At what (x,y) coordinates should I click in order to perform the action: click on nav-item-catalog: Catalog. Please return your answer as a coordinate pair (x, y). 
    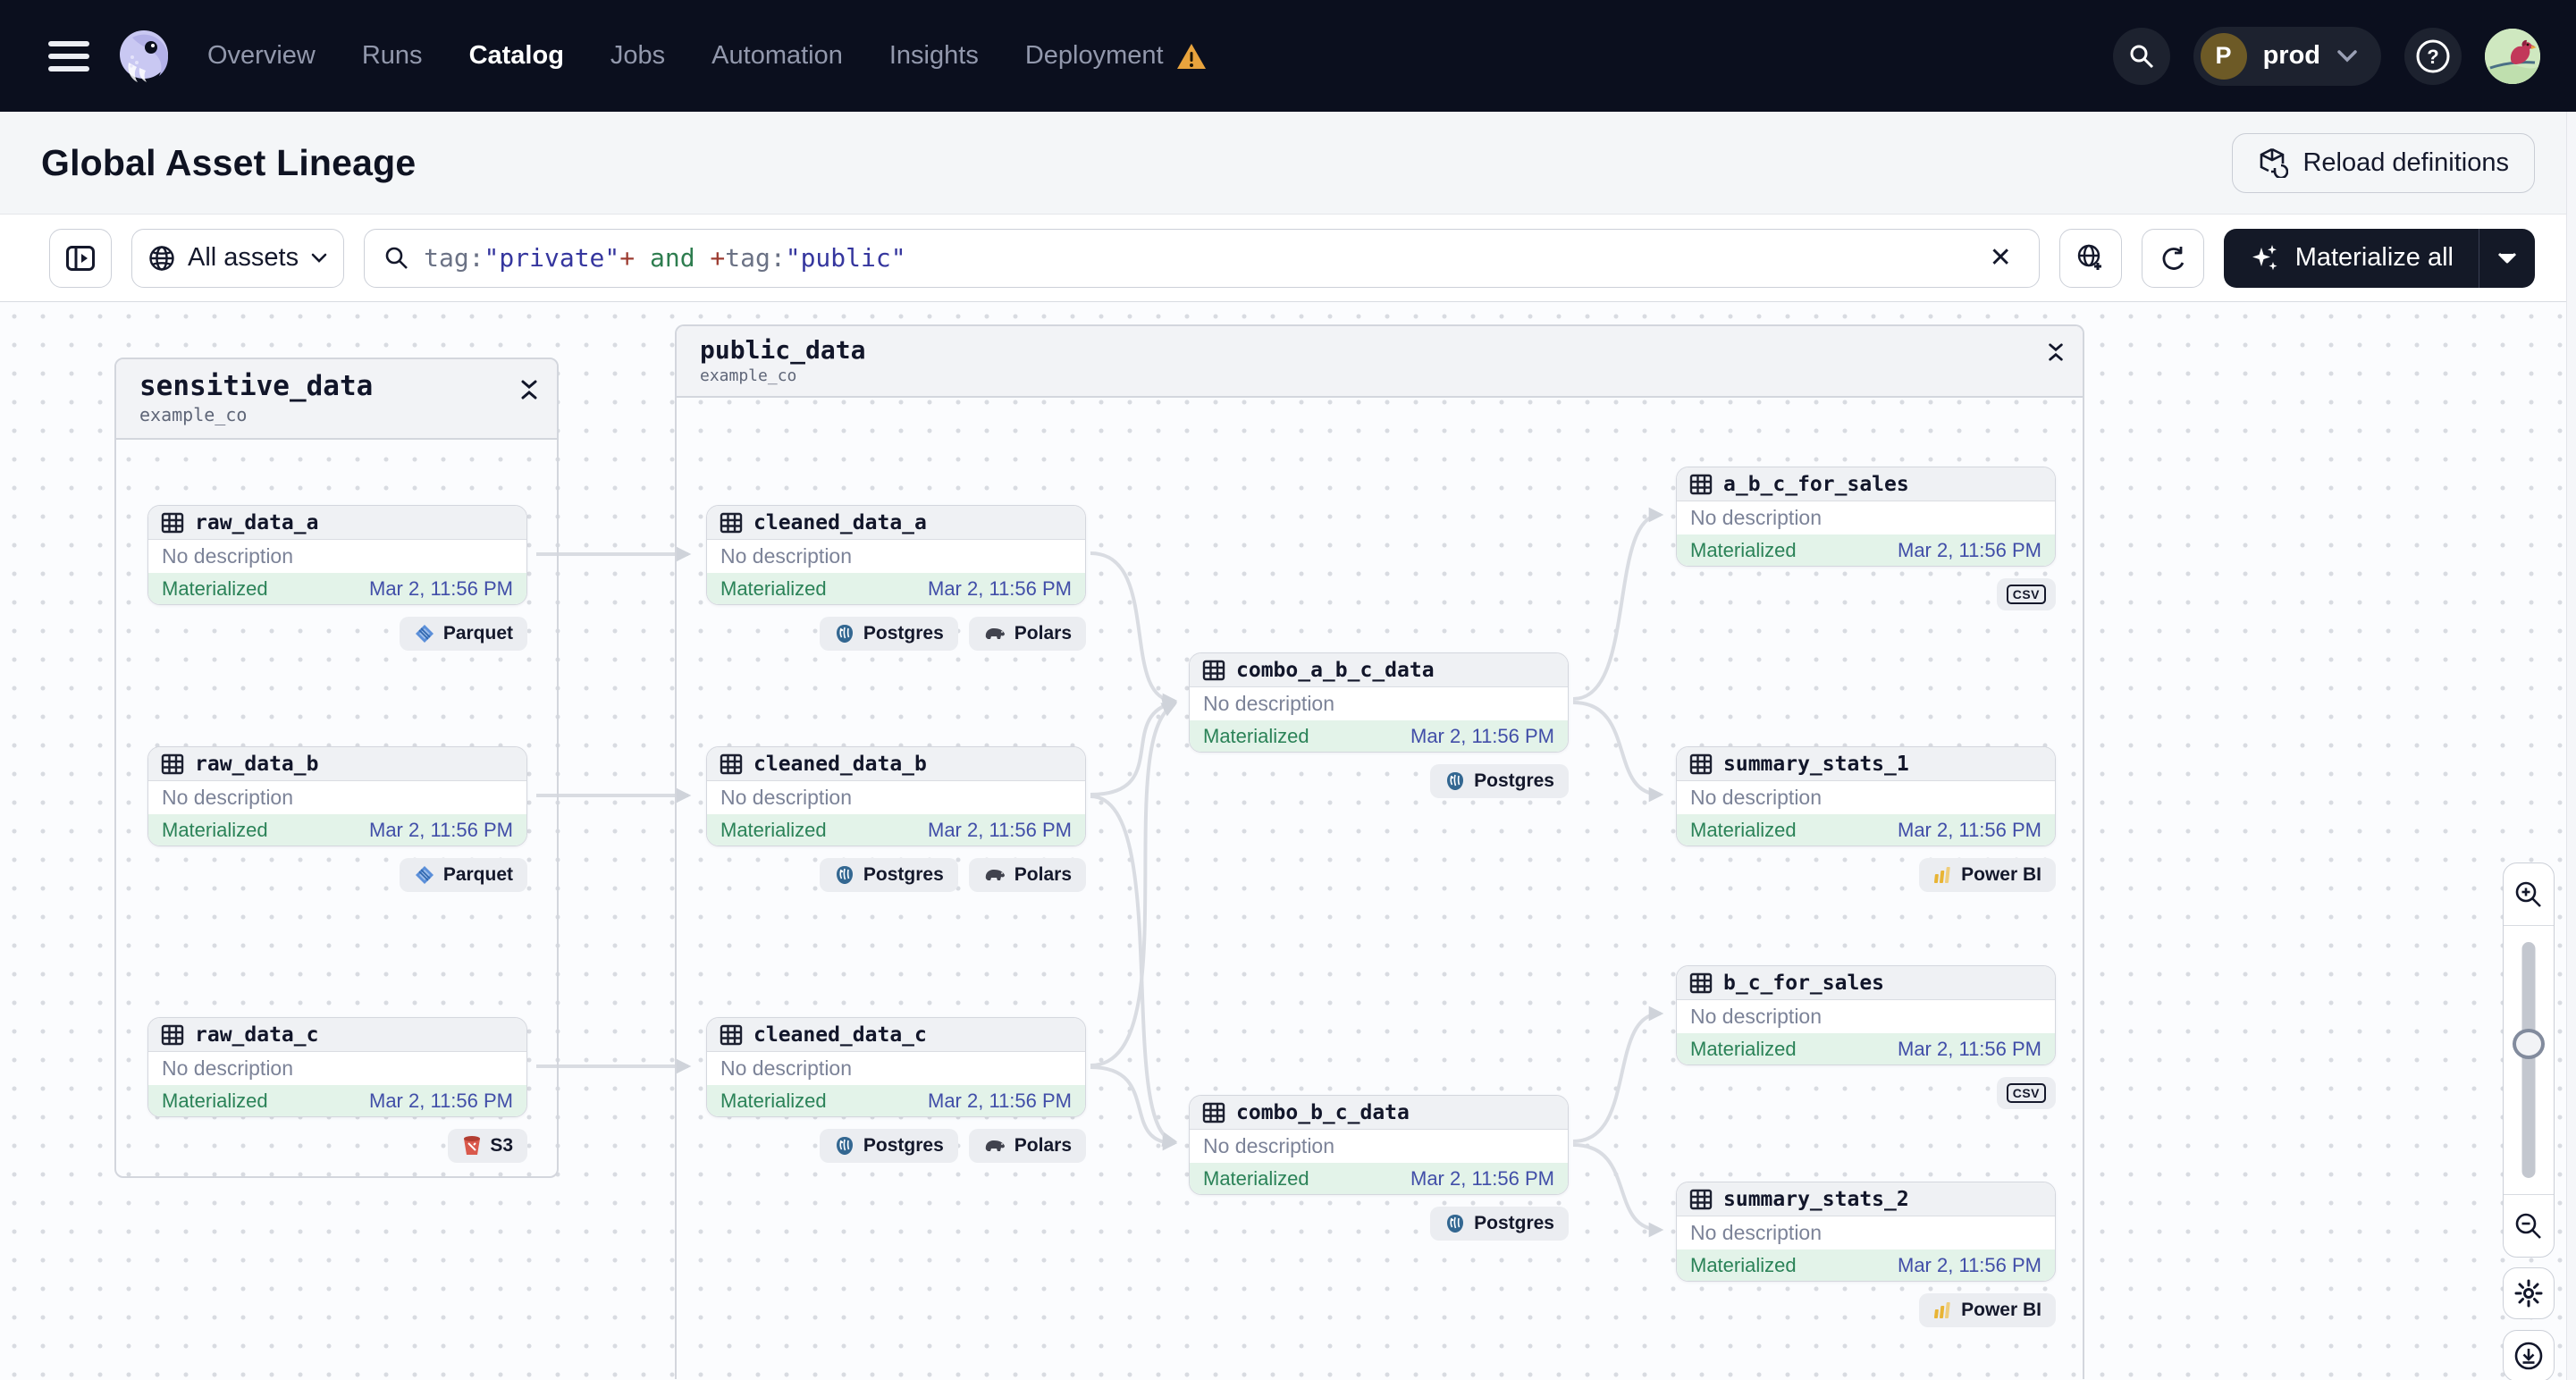
    Looking at the image, I should click on (516, 56).